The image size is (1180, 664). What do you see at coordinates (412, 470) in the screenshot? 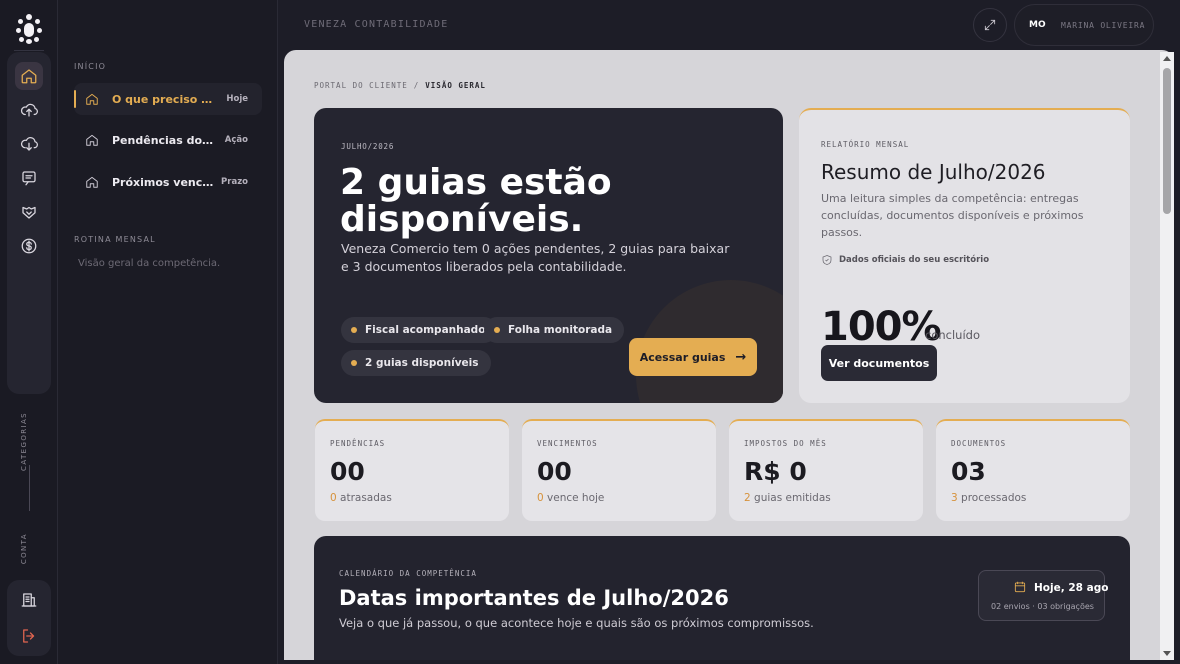
I see `stat-pendencias: PENDÊNCIAS 00 0 atrasadas` at bounding box center [412, 470].